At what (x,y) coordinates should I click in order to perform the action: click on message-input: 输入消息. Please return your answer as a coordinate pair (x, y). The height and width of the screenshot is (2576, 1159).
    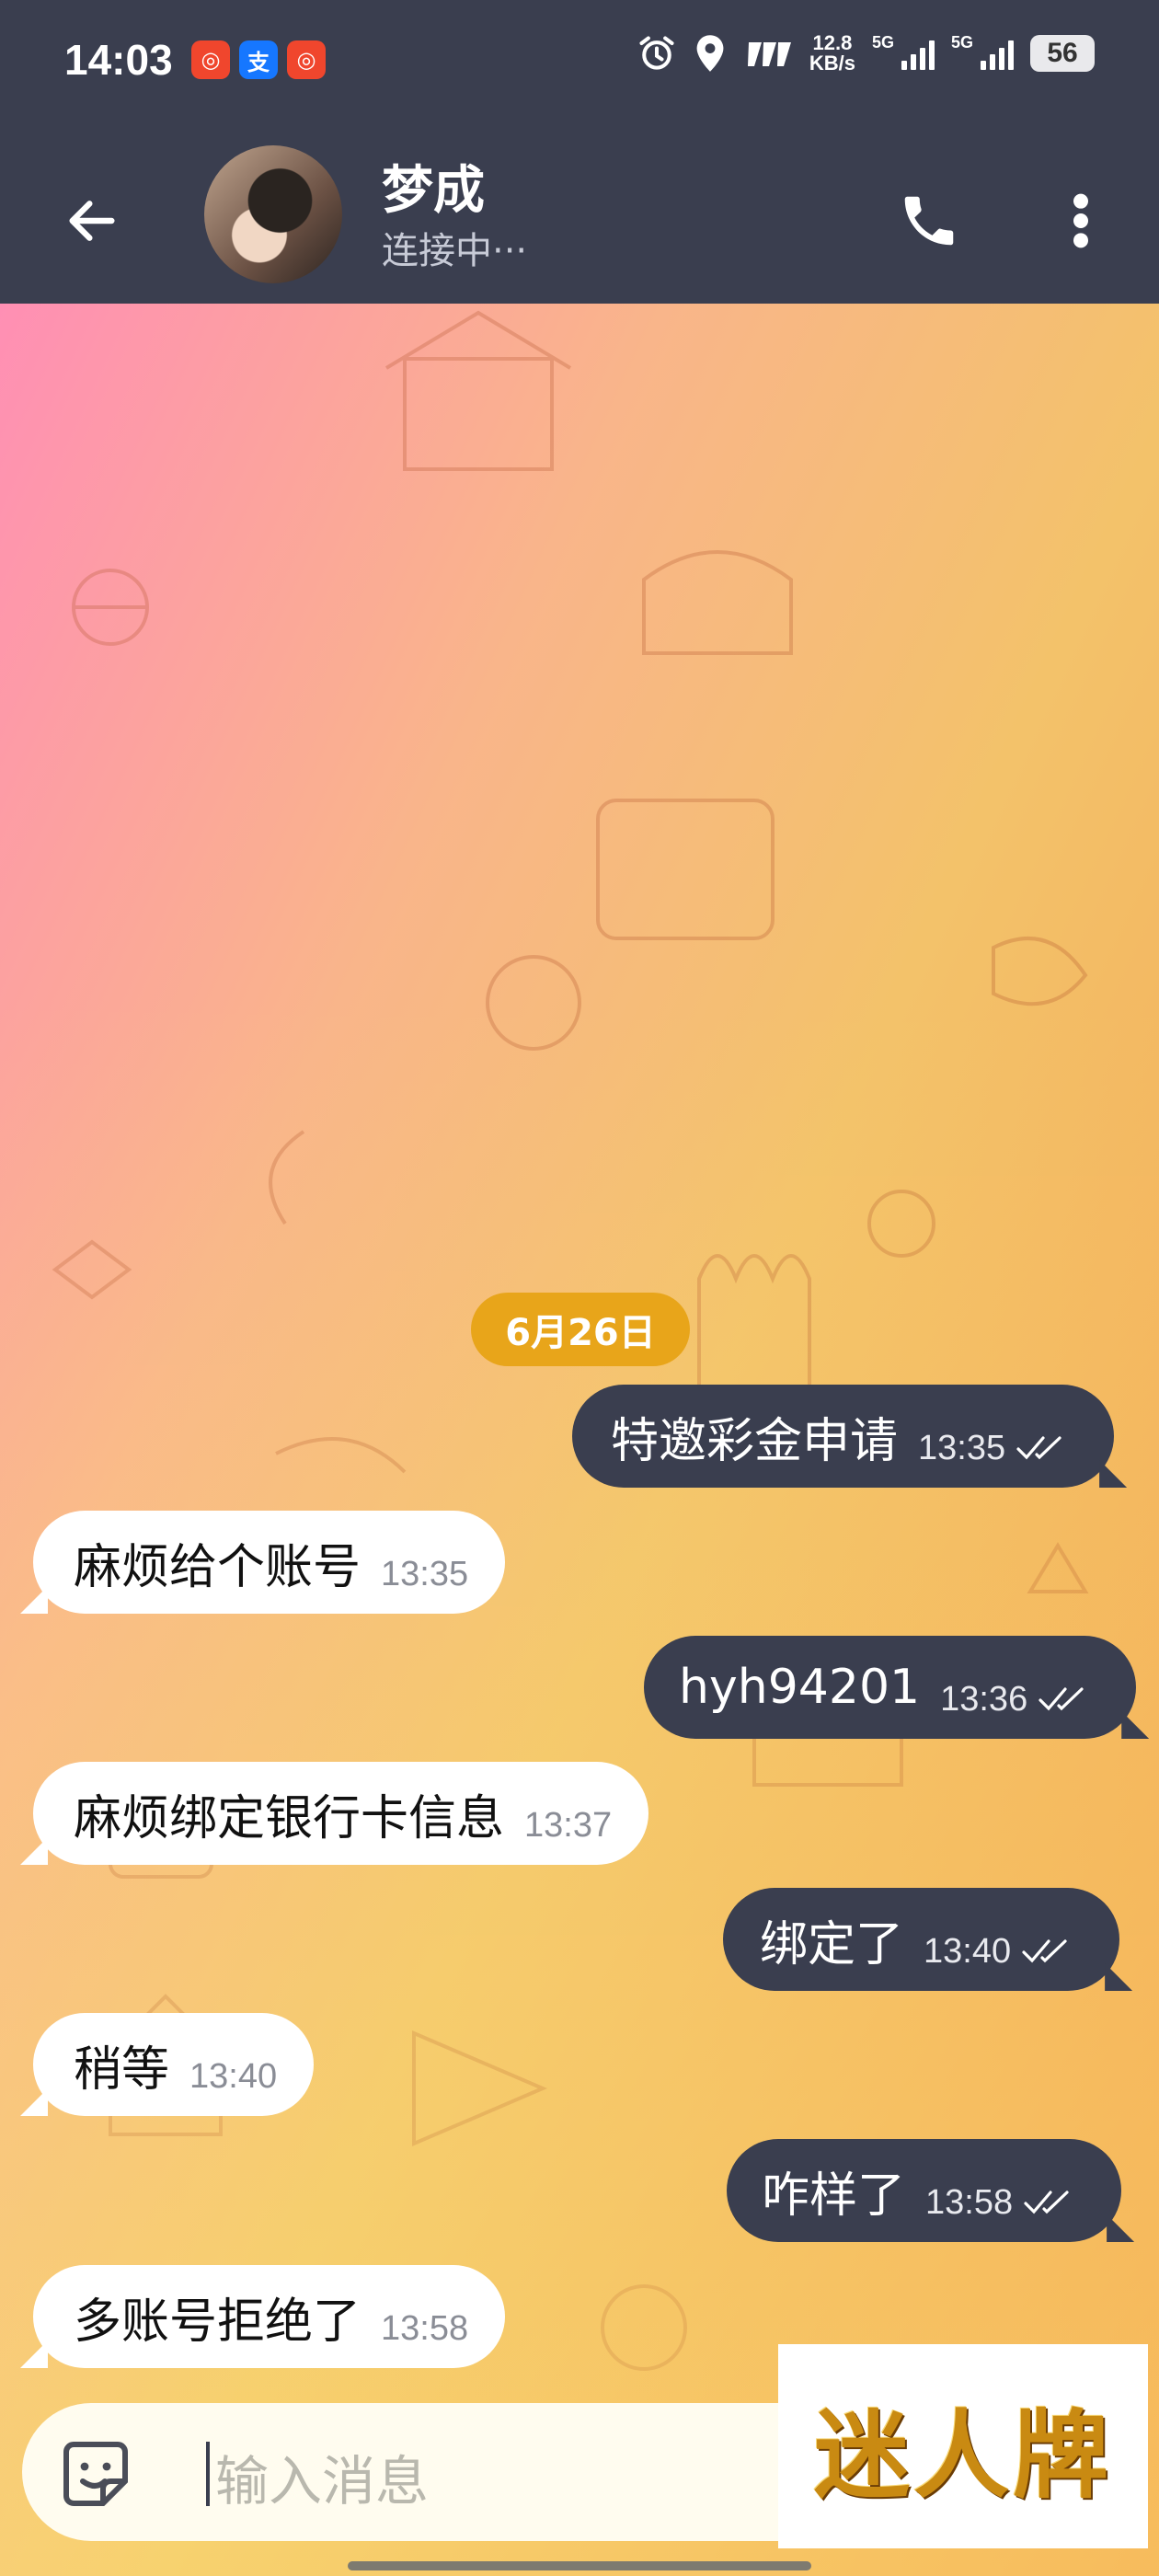
    Looking at the image, I should click on (322, 2476).